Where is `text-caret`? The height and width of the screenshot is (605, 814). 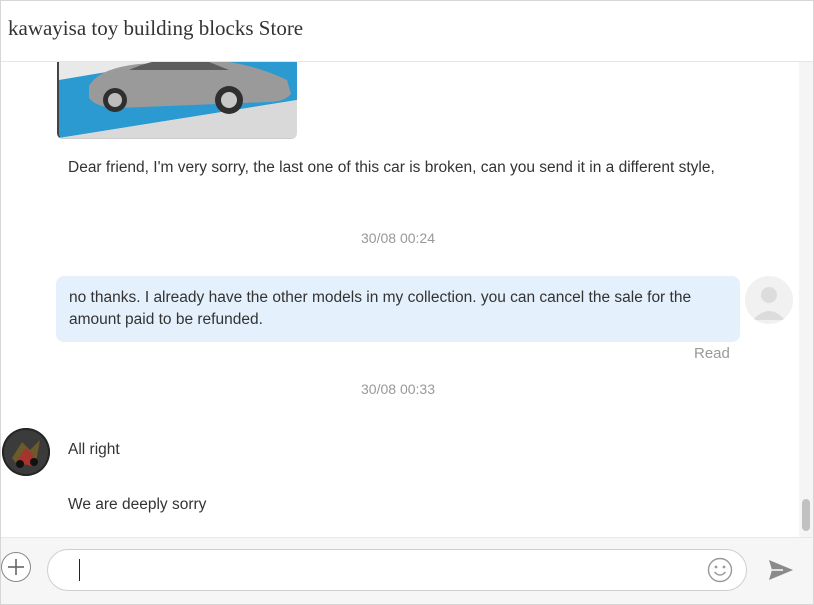 text-caret is located at coordinates (79, 570).